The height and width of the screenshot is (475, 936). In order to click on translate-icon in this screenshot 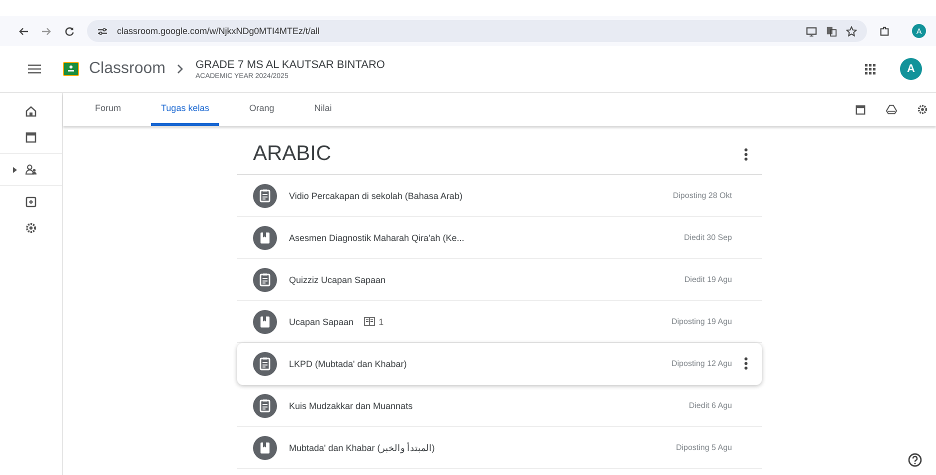, I will do `click(831, 31)`.